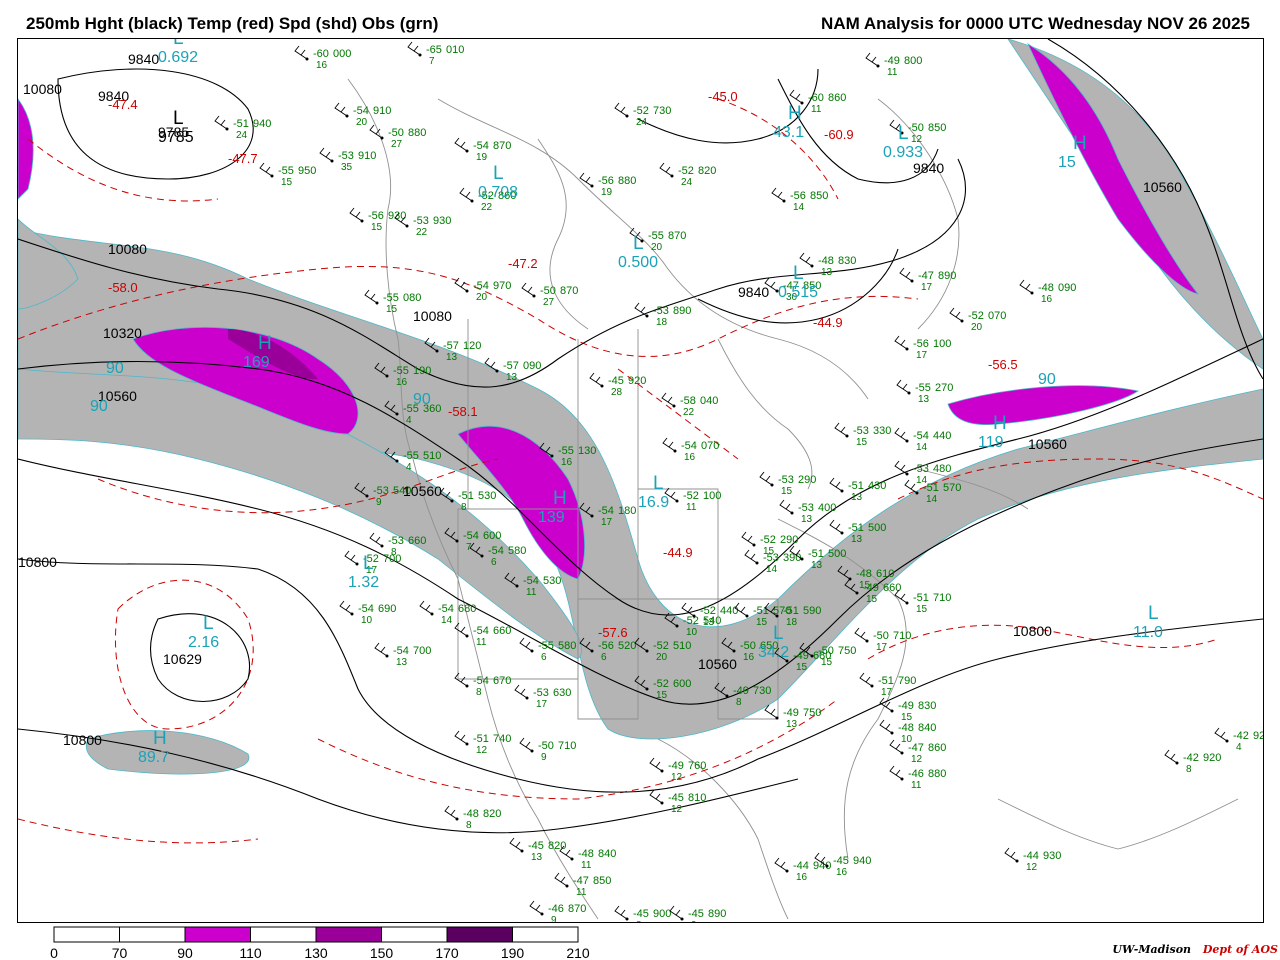  I want to click on obs-temperature: -50, so click(548, 291).